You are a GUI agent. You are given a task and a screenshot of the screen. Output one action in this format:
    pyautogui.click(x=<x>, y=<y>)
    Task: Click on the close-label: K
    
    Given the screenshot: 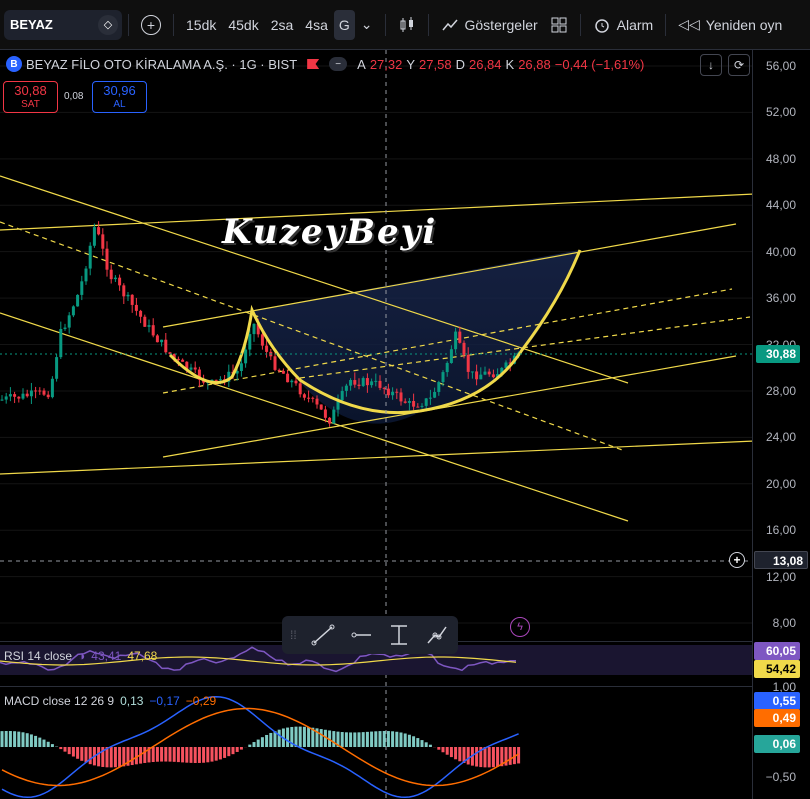 What is the action you would take?
    pyautogui.click(x=510, y=64)
    